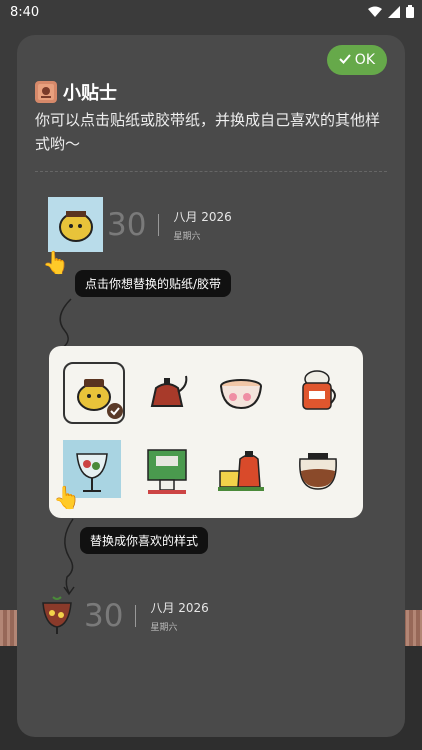  I want to click on tip-header: 小贴士, so click(76, 92).